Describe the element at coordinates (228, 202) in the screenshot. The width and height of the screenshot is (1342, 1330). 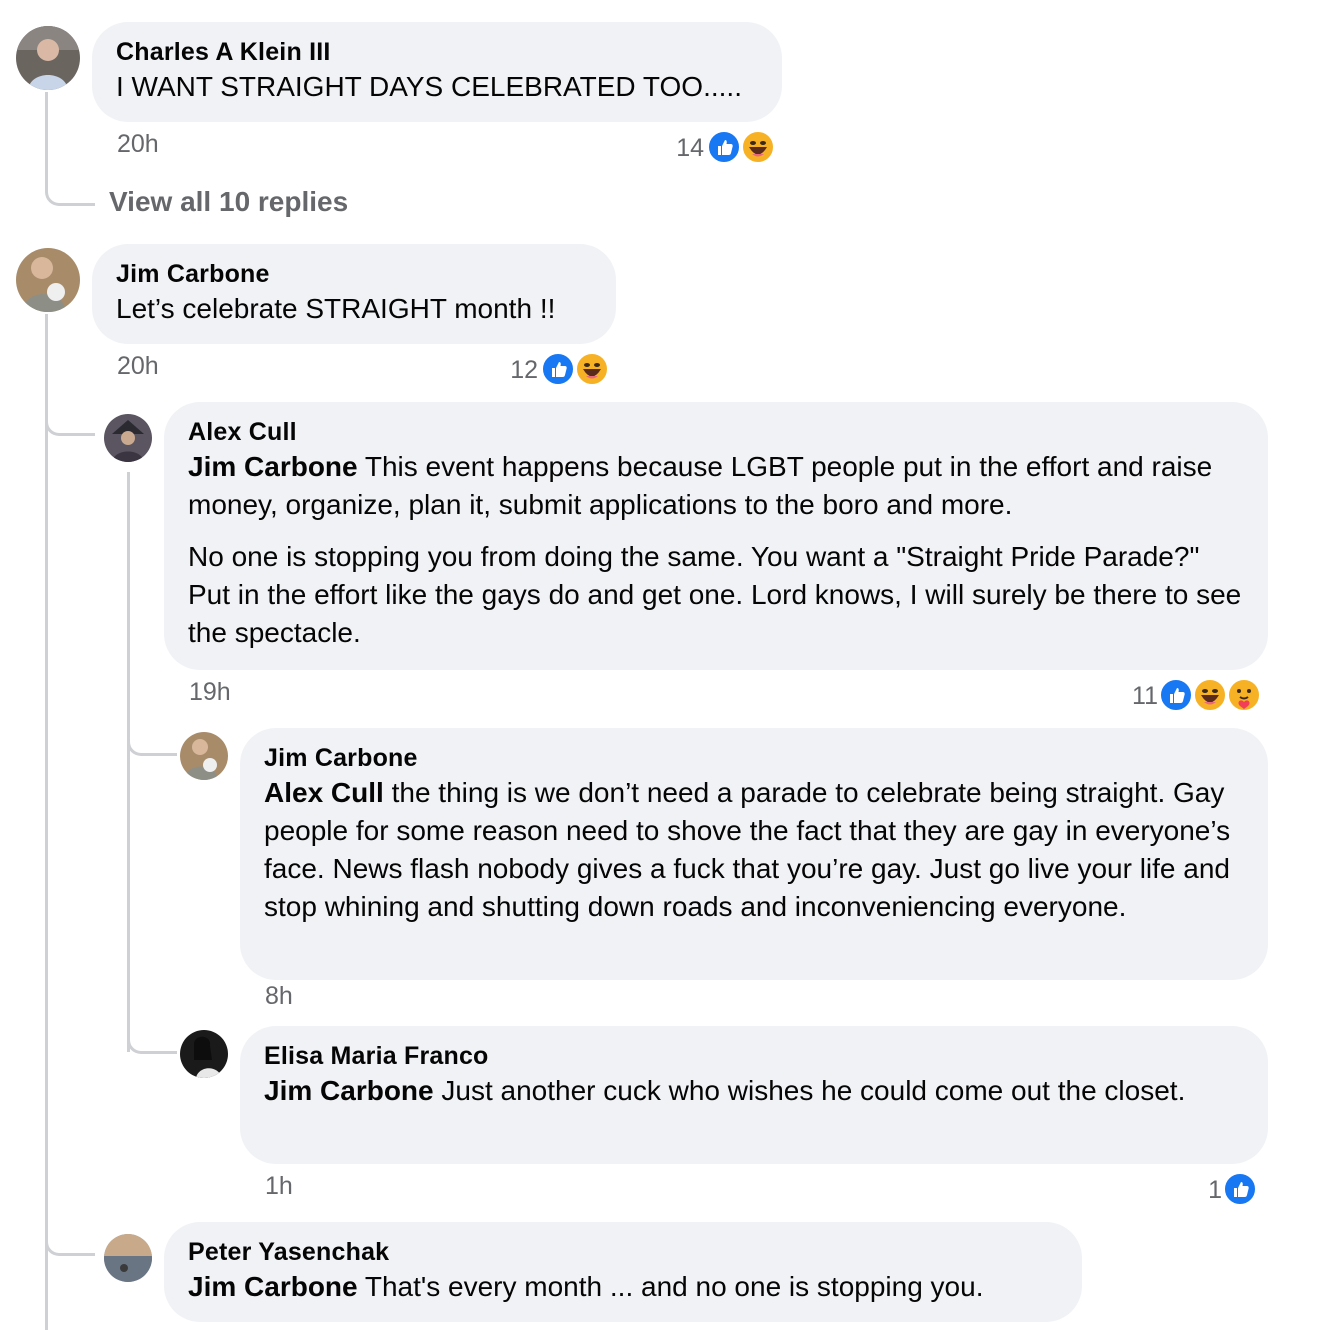
I see `view-all-replies-link: View all 10 replies` at that location.